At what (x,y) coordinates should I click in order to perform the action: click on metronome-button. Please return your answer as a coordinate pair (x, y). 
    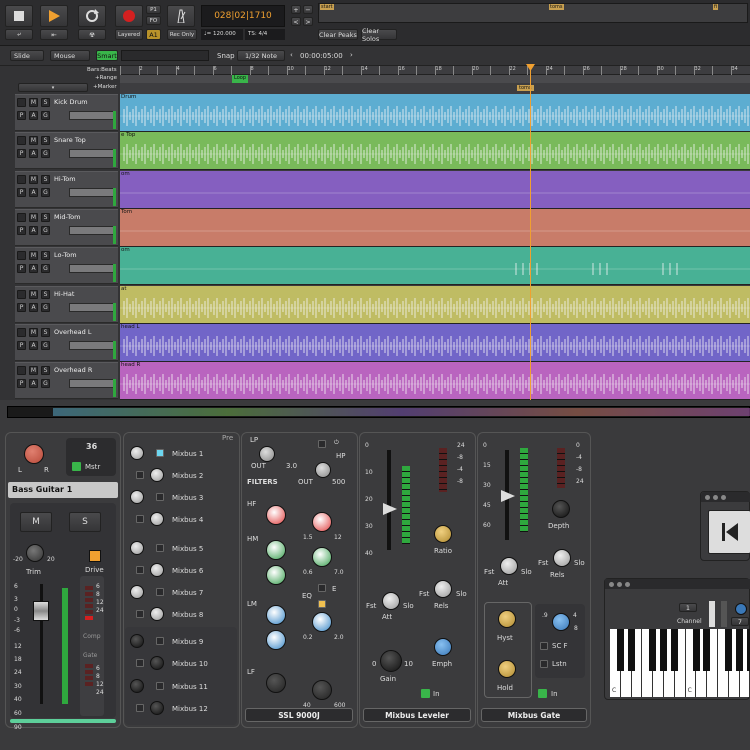
    Looking at the image, I should click on (181, 16).